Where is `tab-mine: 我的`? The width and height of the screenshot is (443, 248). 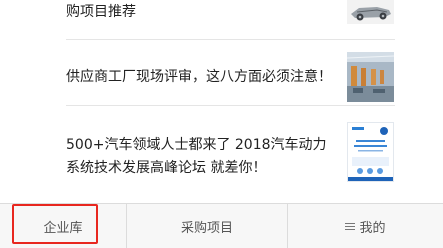
tab-mine: 我的 is located at coordinates (365, 226).